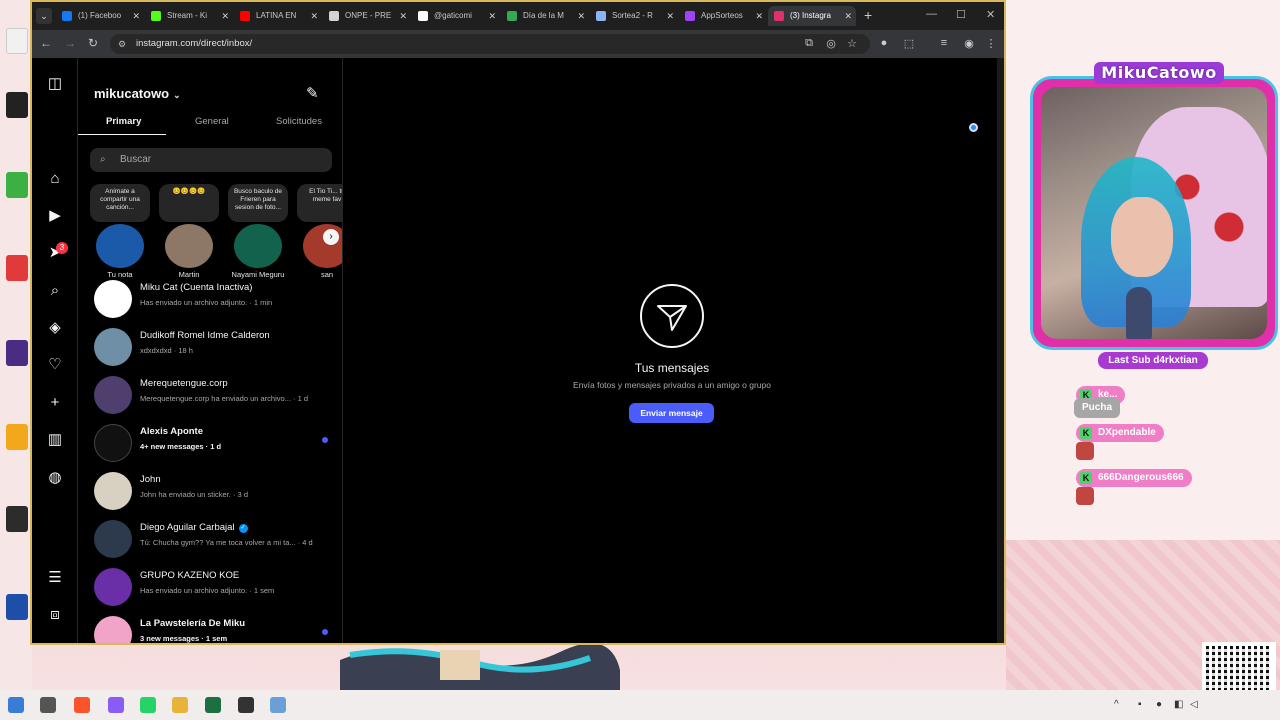 The image size is (1280, 720). Describe the element at coordinates (212, 121) in the screenshot. I see `tab-general: General` at that location.